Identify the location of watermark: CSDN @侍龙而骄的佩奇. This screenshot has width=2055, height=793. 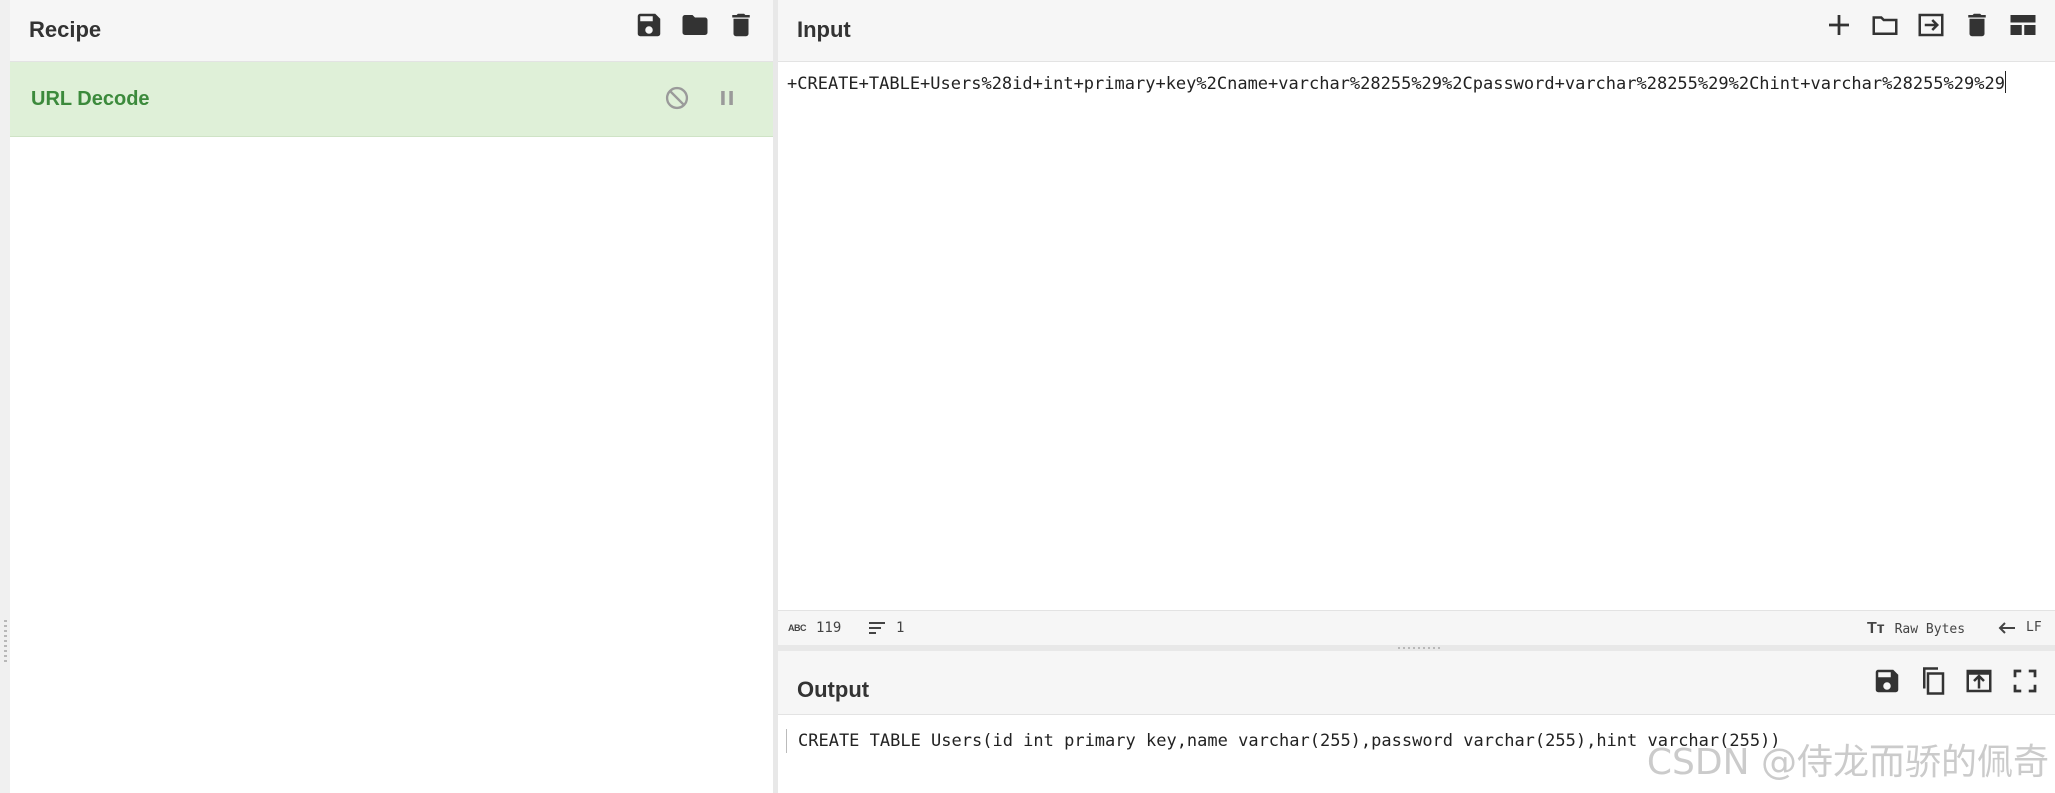
(1847, 762).